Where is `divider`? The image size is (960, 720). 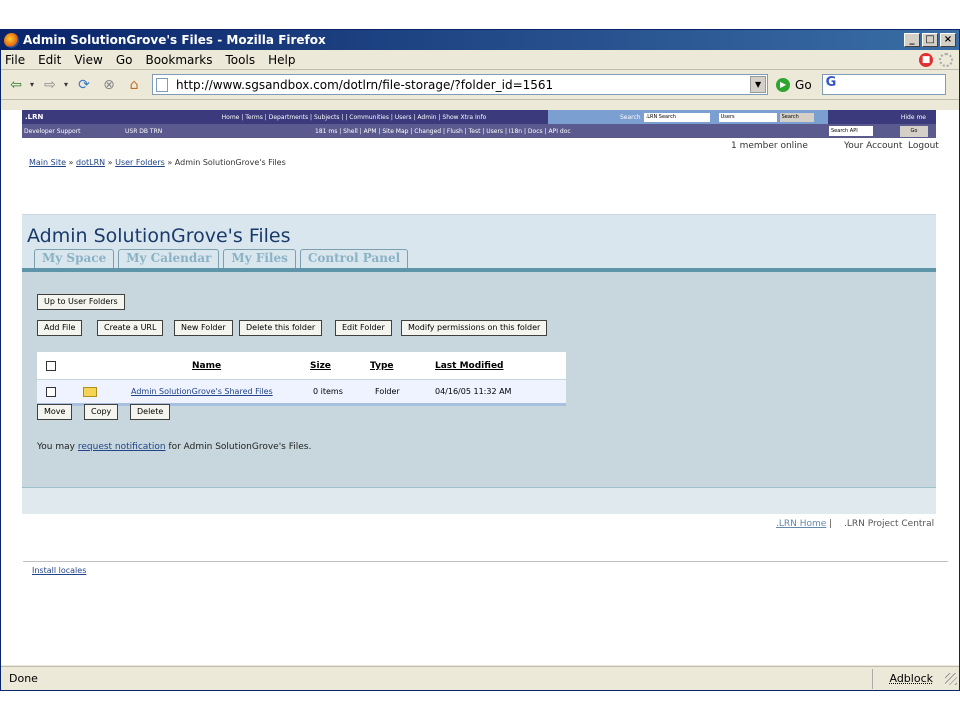
divider is located at coordinates (485, 561).